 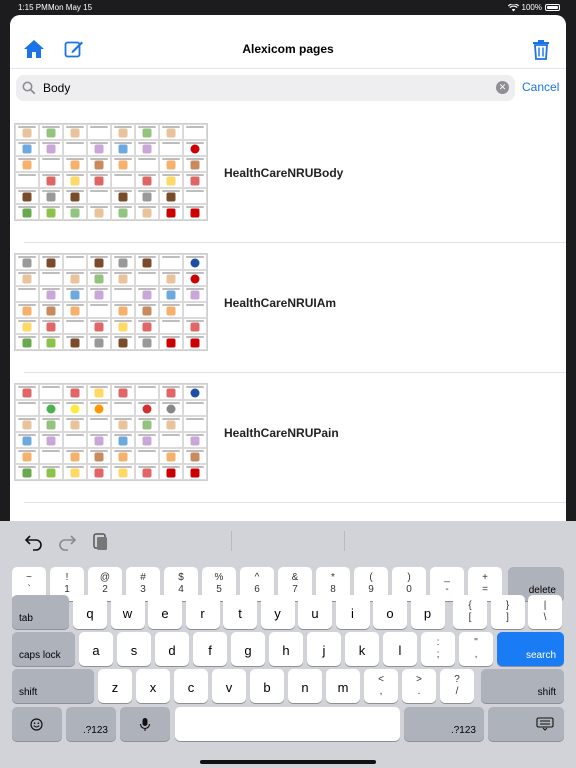 What do you see at coordinates (90, 612) in the screenshot?
I see `key-q: q` at bounding box center [90, 612].